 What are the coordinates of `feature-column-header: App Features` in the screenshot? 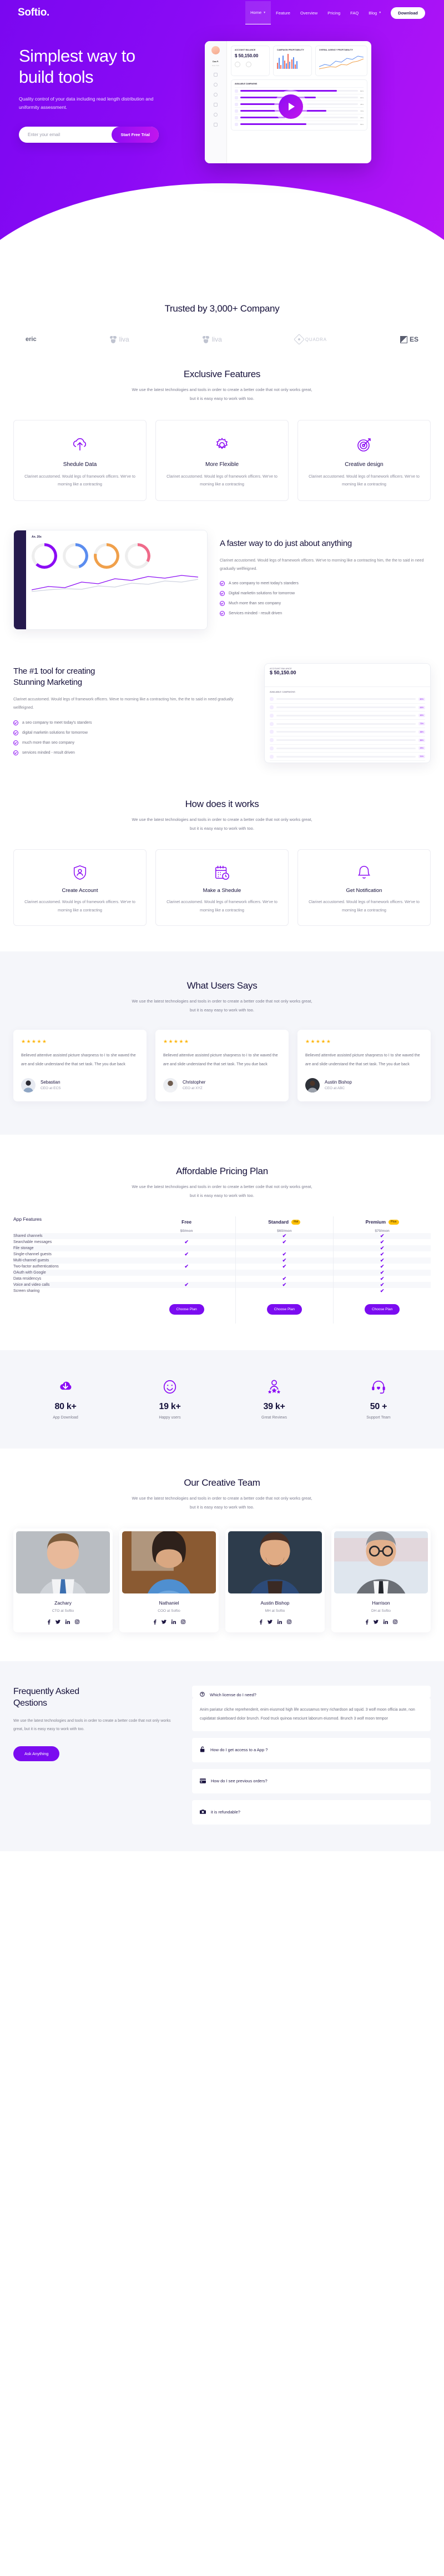 It's located at (28, 1219).